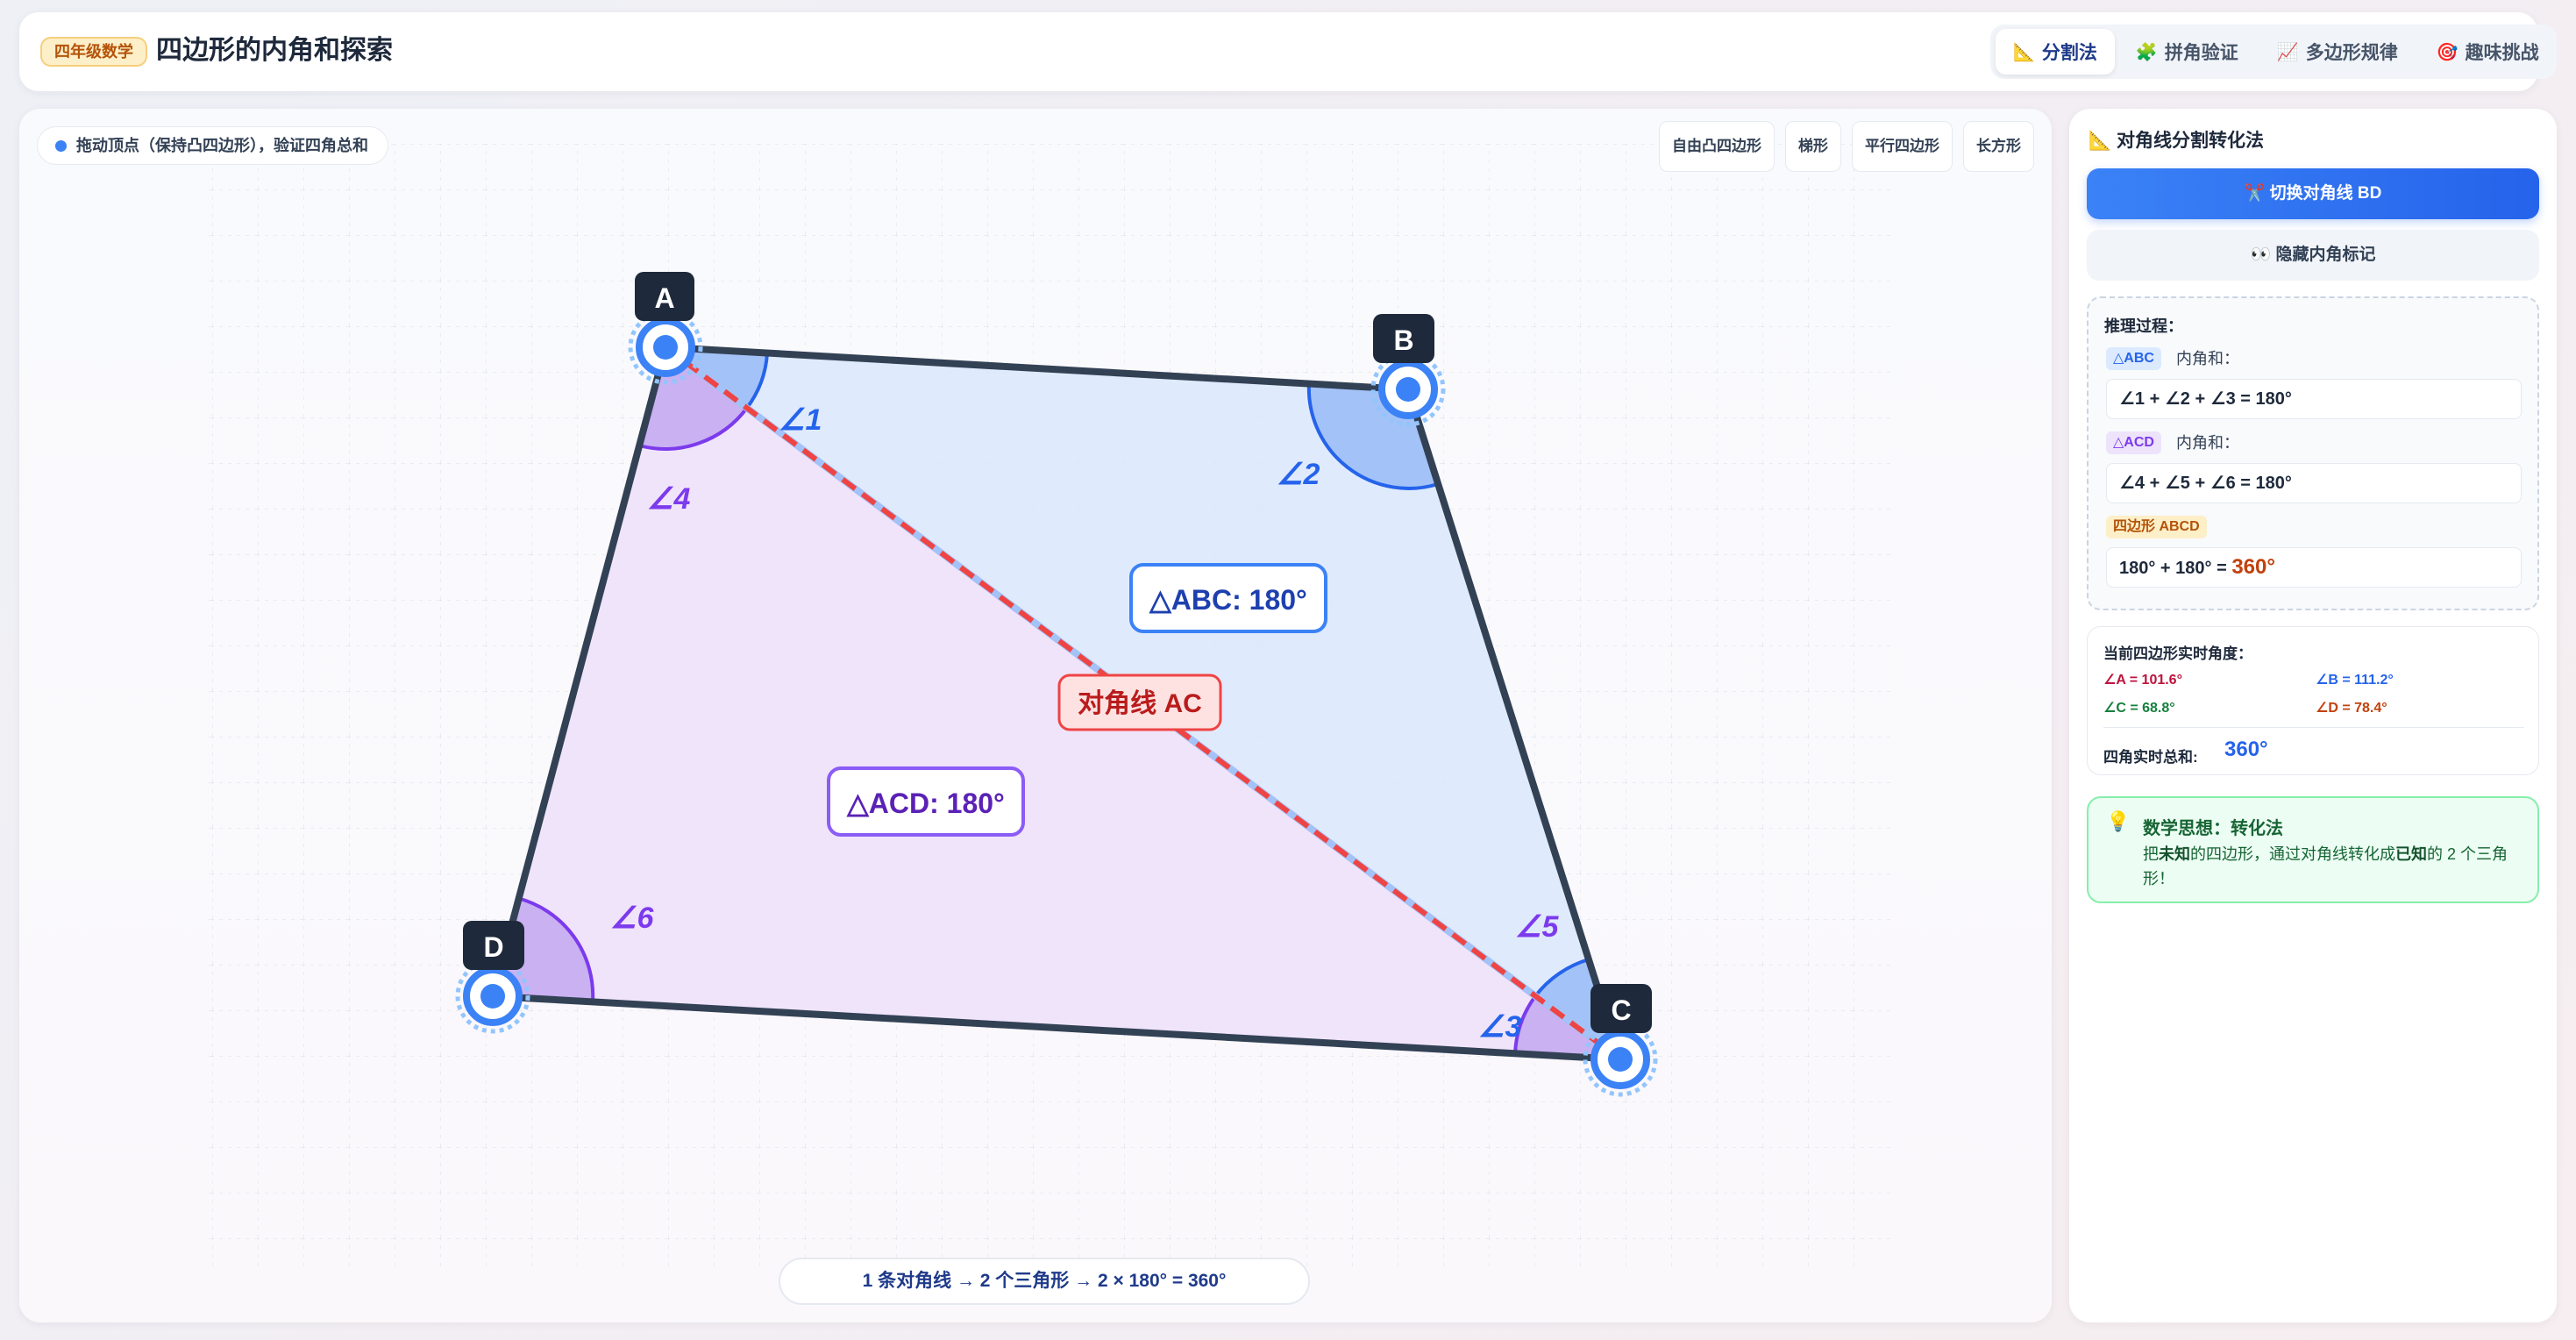  What do you see at coordinates (2150, 757) in the screenshot?
I see `angle-total-label: 四角实时总和:` at bounding box center [2150, 757].